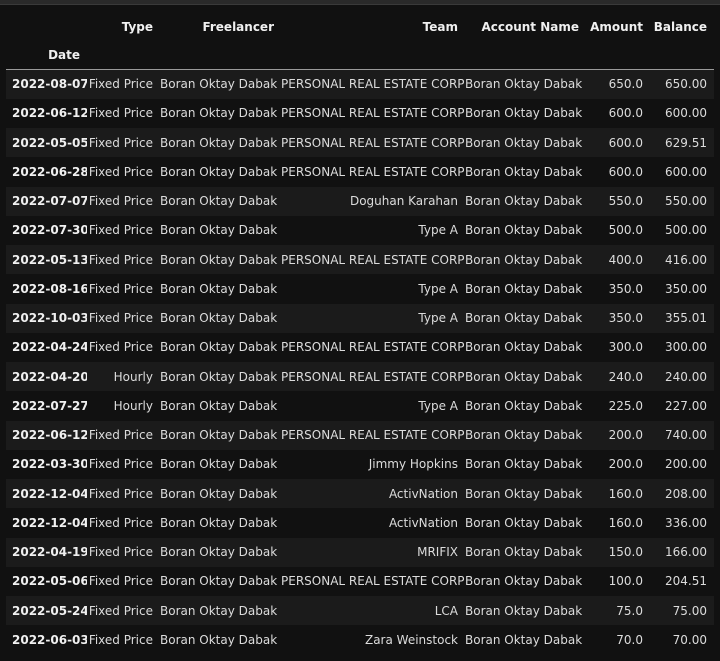 The image size is (720, 661). What do you see at coordinates (686, 347) in the screenshot?
I see `cell-balance: 300.00` at bounding box center [686, 347].